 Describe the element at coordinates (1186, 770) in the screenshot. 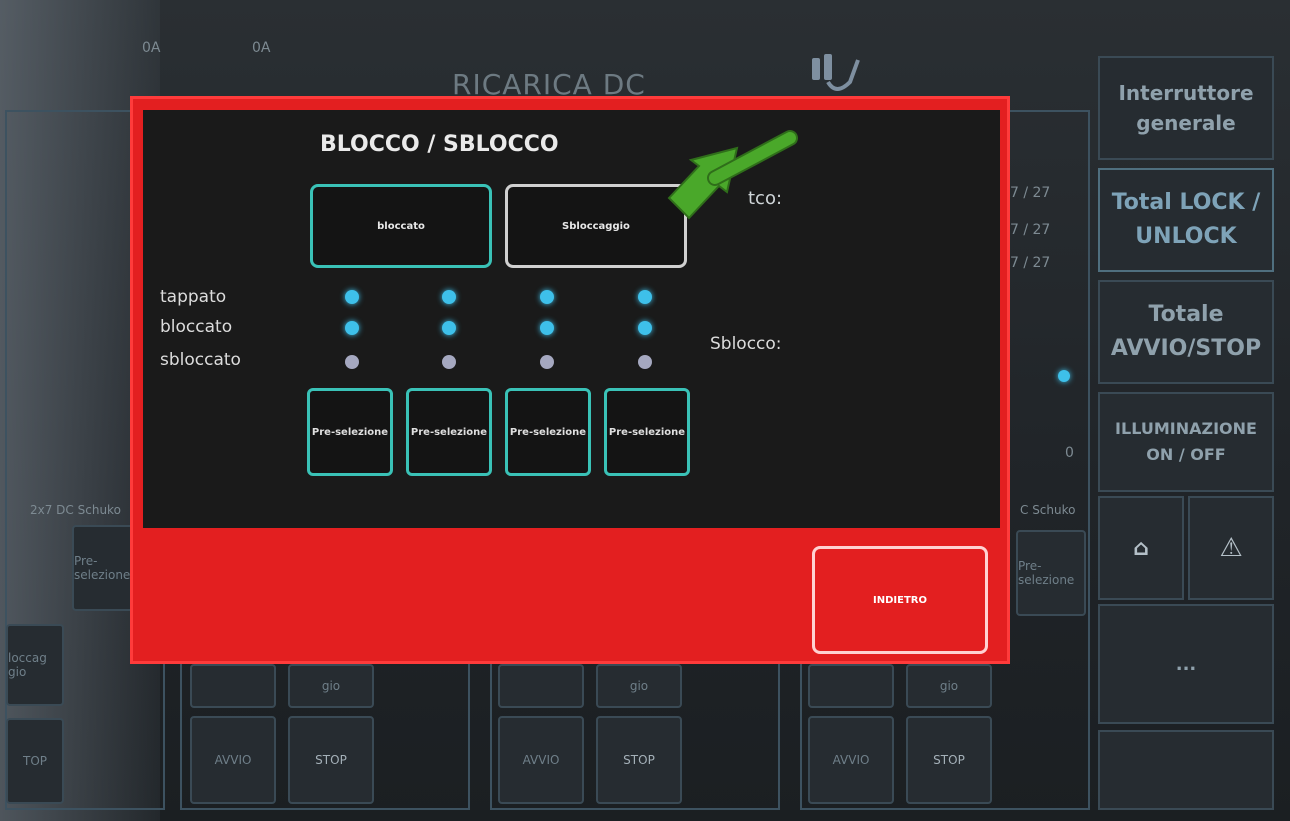

I see `side-empty-cell` at that location.